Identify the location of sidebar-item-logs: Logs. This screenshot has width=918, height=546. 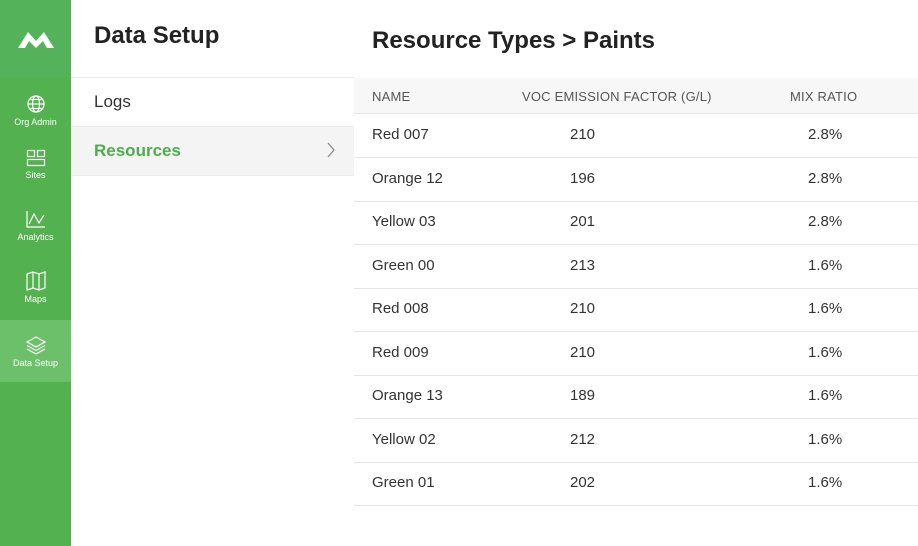
(212, 102).